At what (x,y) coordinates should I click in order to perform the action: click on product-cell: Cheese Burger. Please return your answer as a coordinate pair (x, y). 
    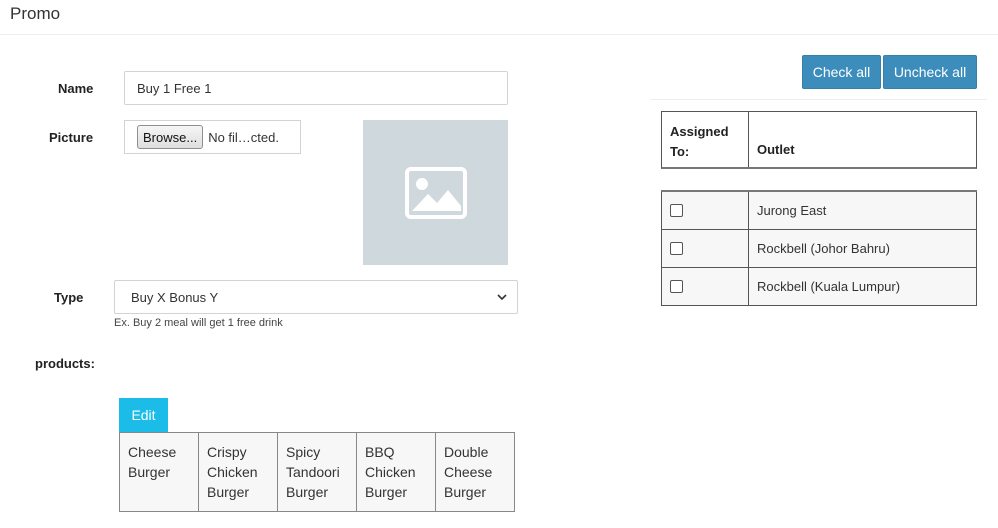
    Looking at the image, I should click on (159, 472).